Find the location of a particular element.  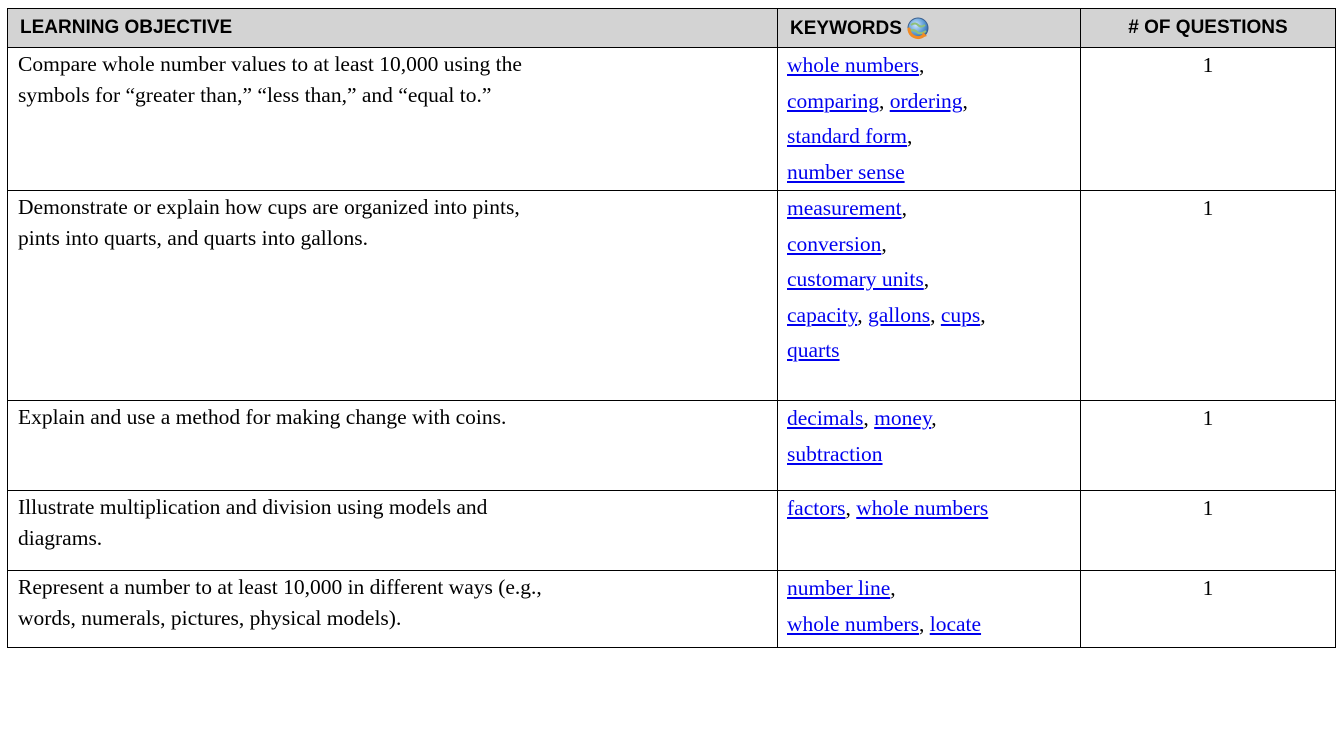

keywords-column-header: KEYWORDS is located at coordinates (929, 28).